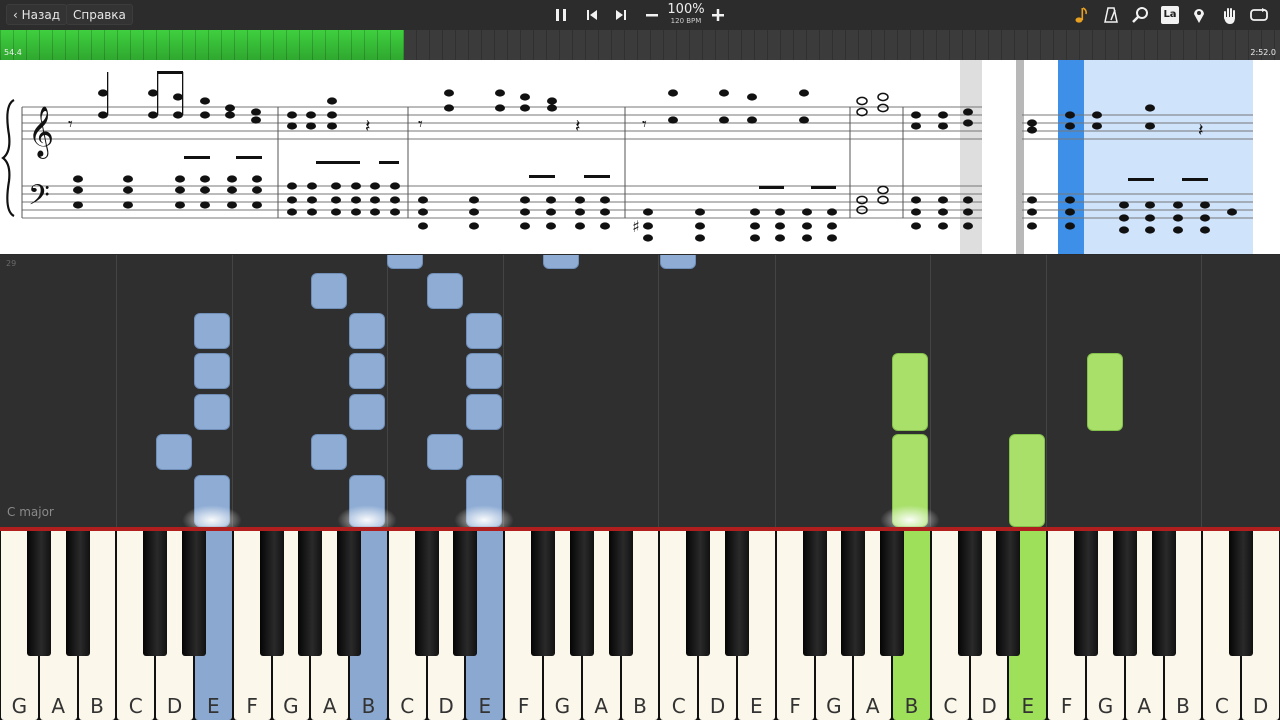 The height and width of the screenshot is (720, 1280). Describe the element at coordinates (1081, 15) in the screenshot. I see `music-note-icon` at that location.